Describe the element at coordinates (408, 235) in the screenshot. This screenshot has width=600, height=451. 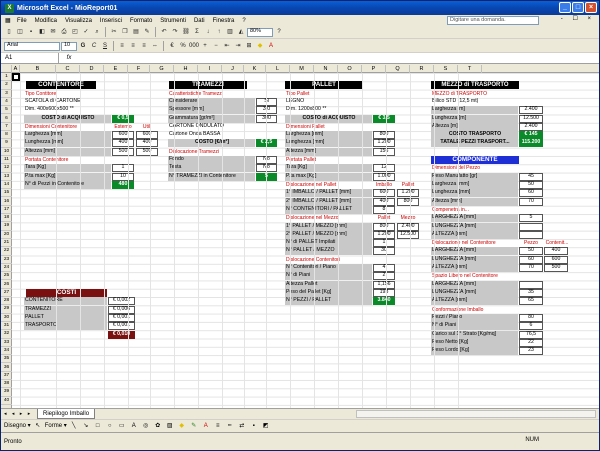
I see `pallet-pm2-mezzo: 12.500` at that location.